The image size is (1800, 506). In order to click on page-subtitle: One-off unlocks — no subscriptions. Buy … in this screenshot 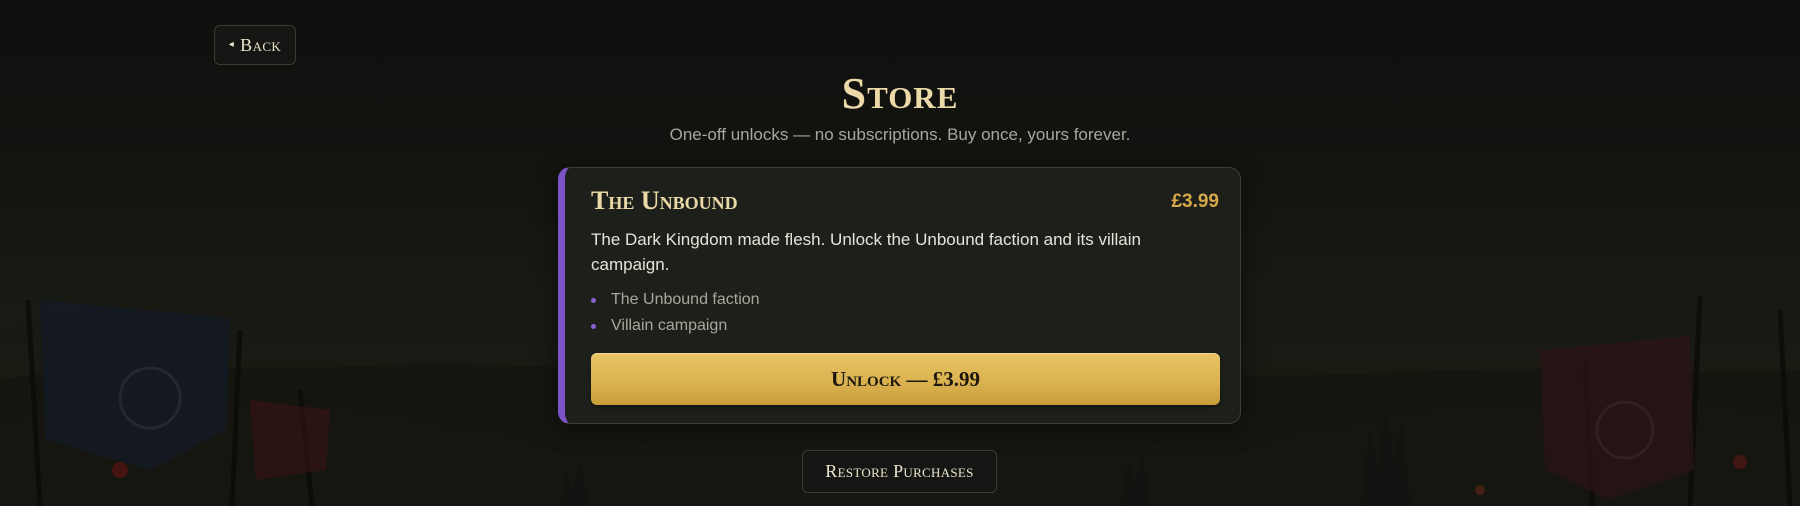, I will do `click(900, 134)`.